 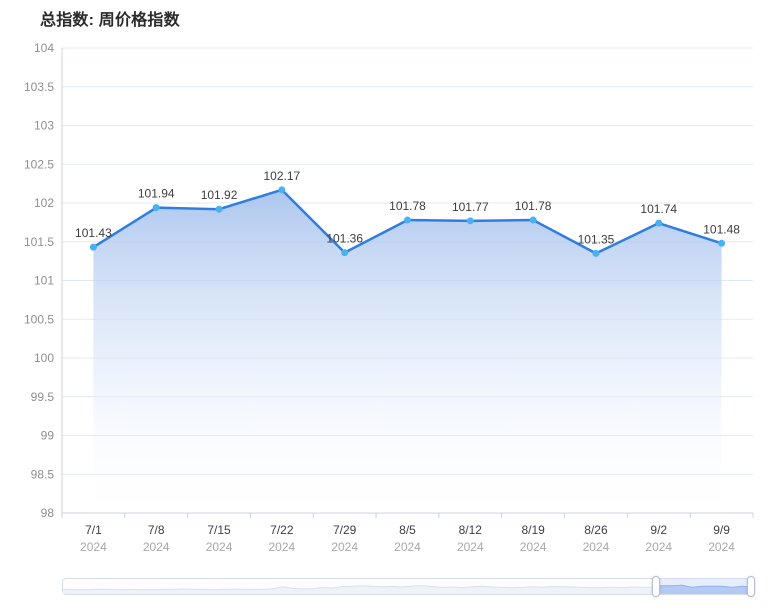 What do you see at coordinates (48, 513) in the screenshot?
I see `y-axis-tick-label: 98` at bounding box center [48, 513].